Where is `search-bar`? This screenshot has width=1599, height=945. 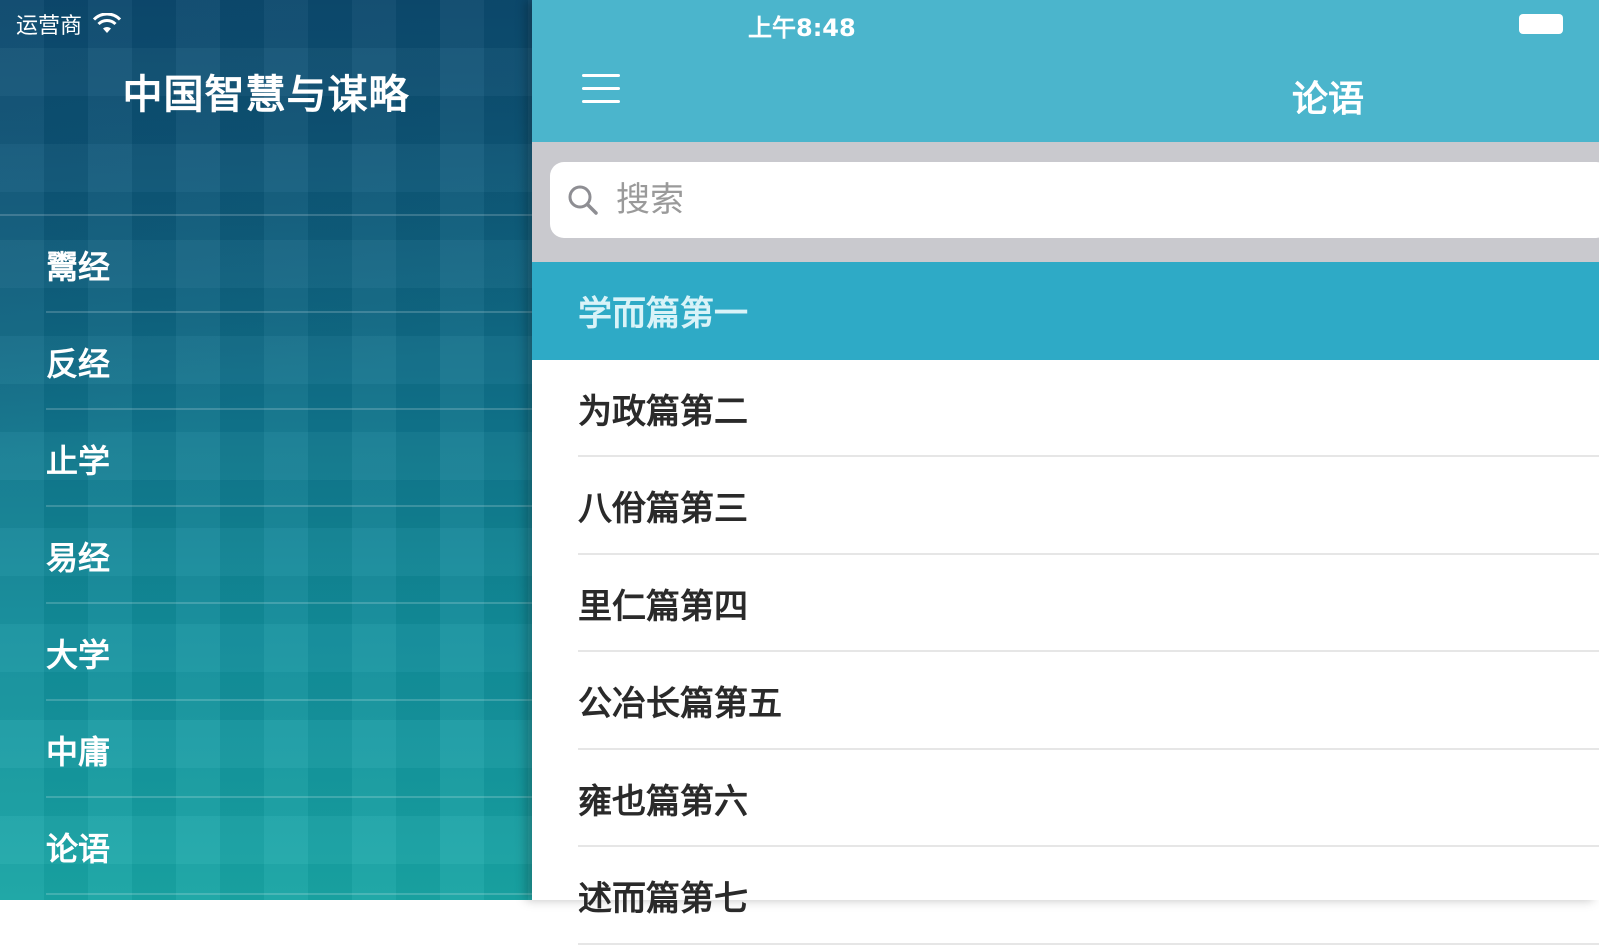 search-bar is located at coordinates (1065, 202).